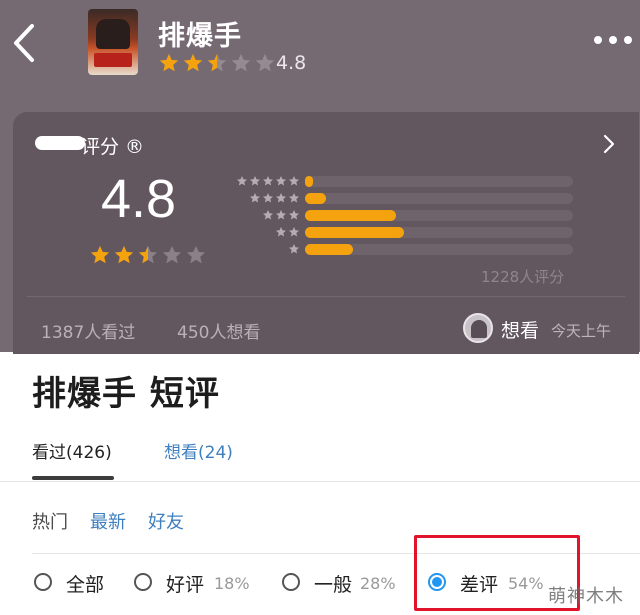 This screenshot has height=615, width=640. Describe the element at coordinates (113, 60) in the screenshot. I see `poster-title-block` at that location.